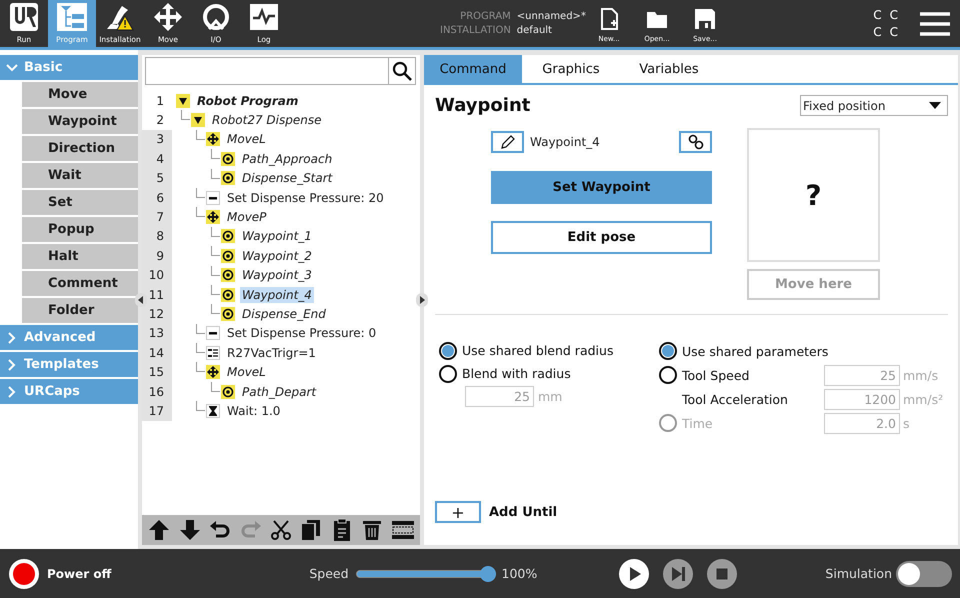 The height and width of the screenshot is (598, 960). What do you see at coordinates (277, 256) in the screenshot?
I see `tree-node: Waypoint_2` at bounding box center [277, 256].